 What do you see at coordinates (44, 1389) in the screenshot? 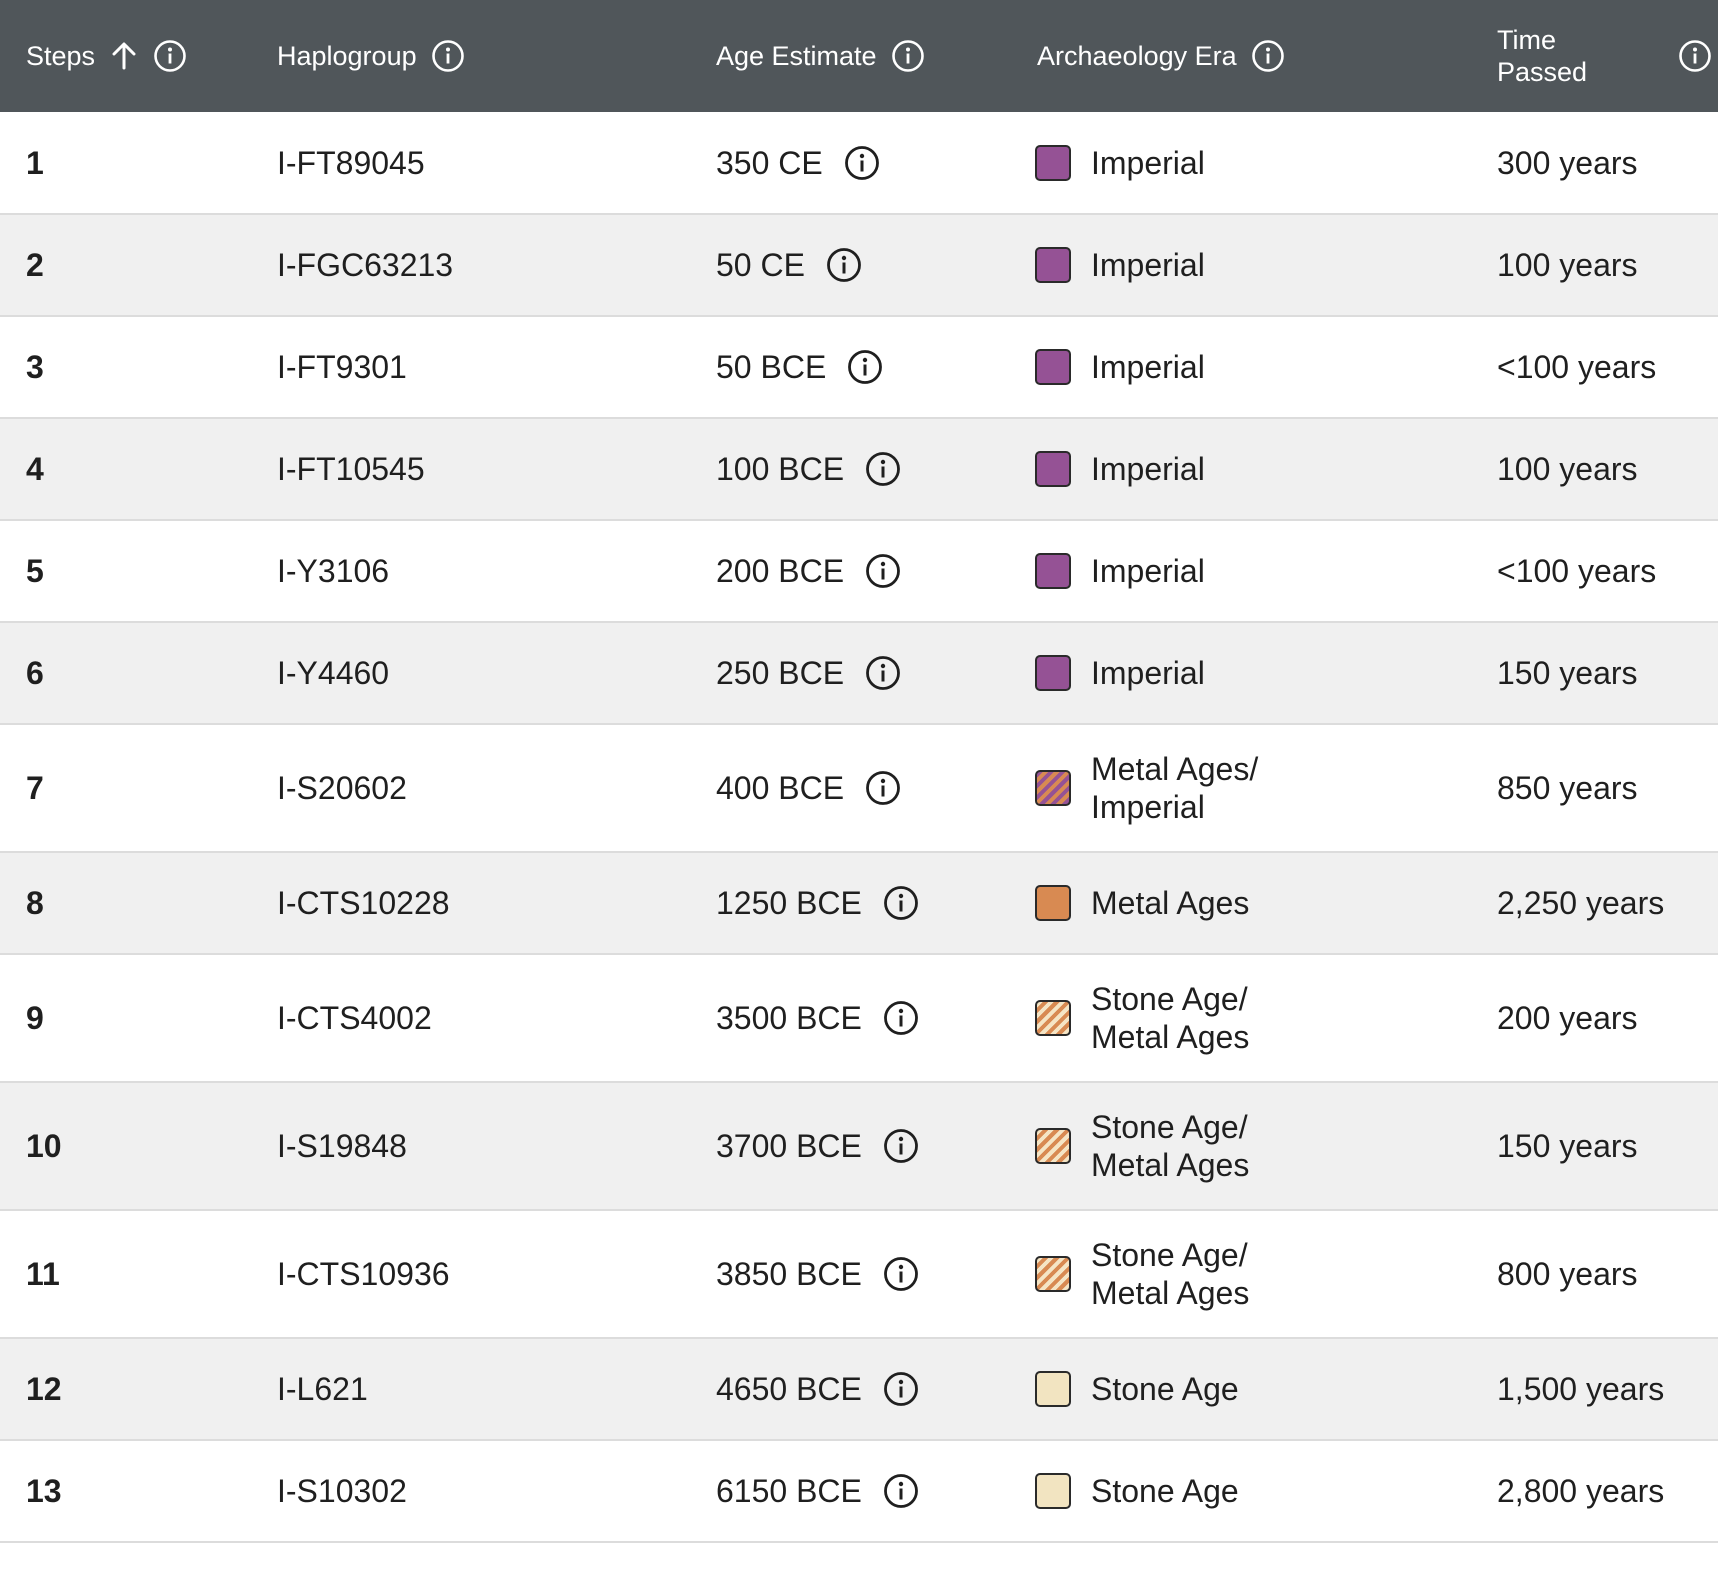
I see `step-cell: 12` at bounding box center [44, 1389].